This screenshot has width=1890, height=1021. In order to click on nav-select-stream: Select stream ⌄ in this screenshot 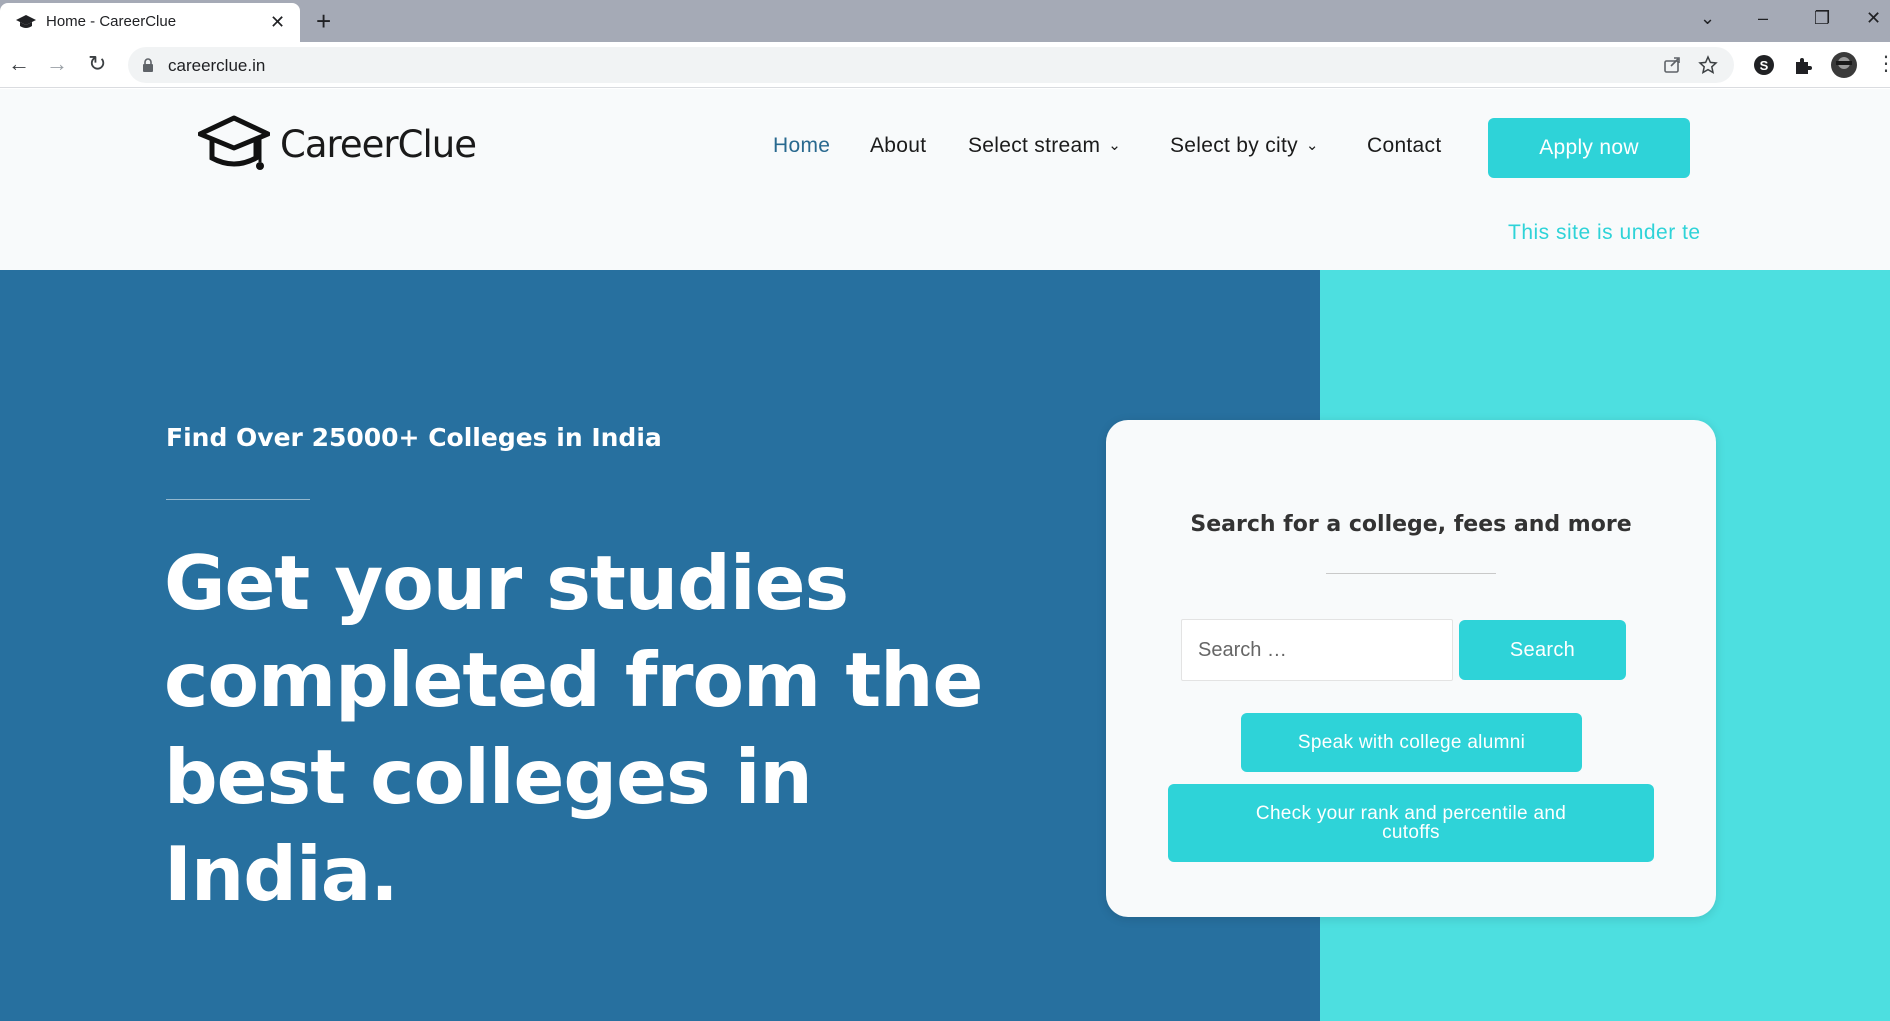, I will do `click(1044, 146)`.